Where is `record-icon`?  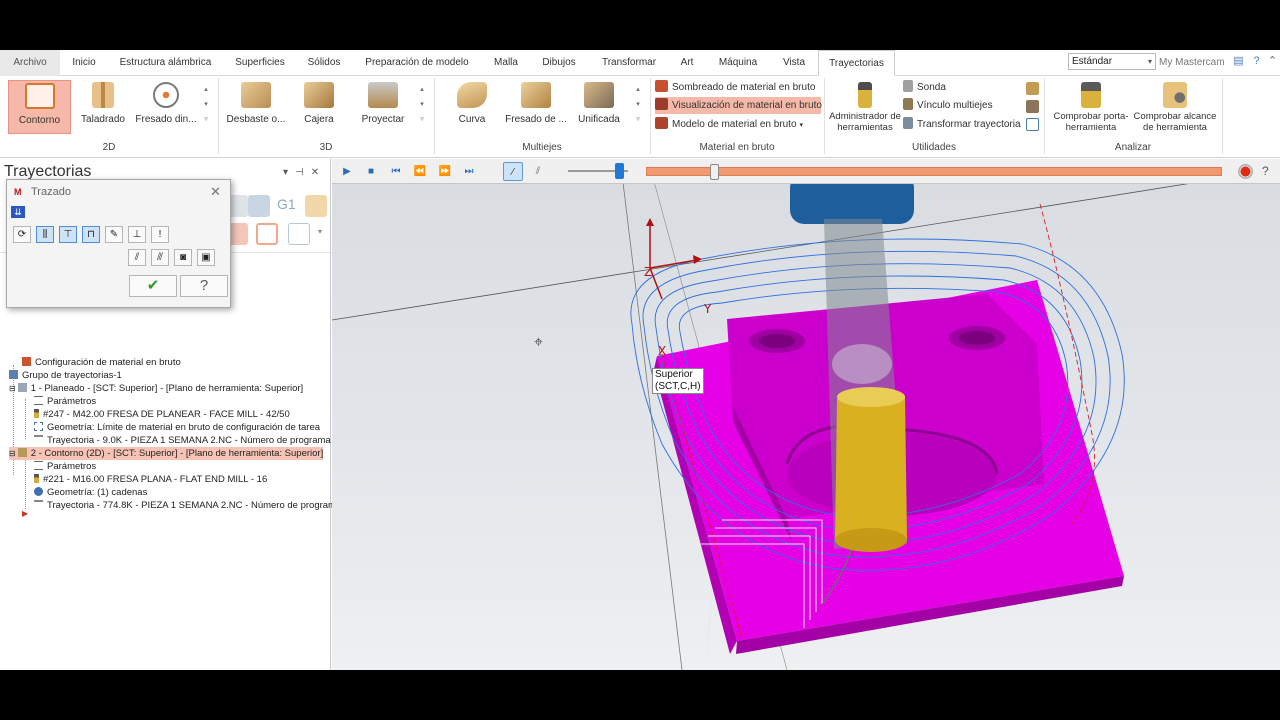 record-icon is located at coordinates (1245, 171).